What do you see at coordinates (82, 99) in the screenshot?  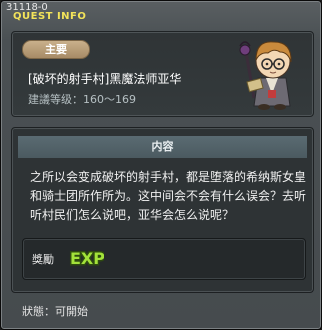 I see `recommended-level: 建議等级：160～169` at bounding box center [82, 99].